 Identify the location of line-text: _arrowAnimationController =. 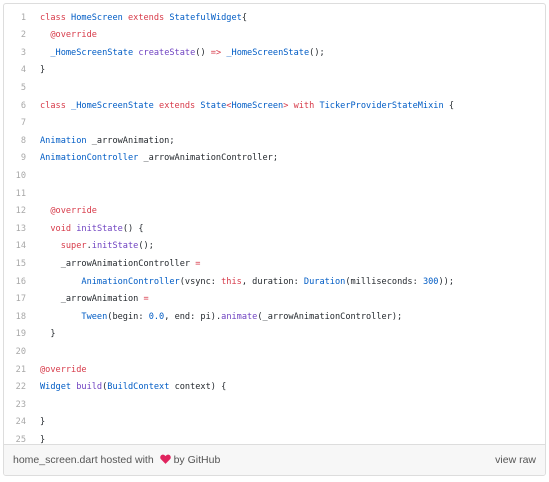
(120, 265).